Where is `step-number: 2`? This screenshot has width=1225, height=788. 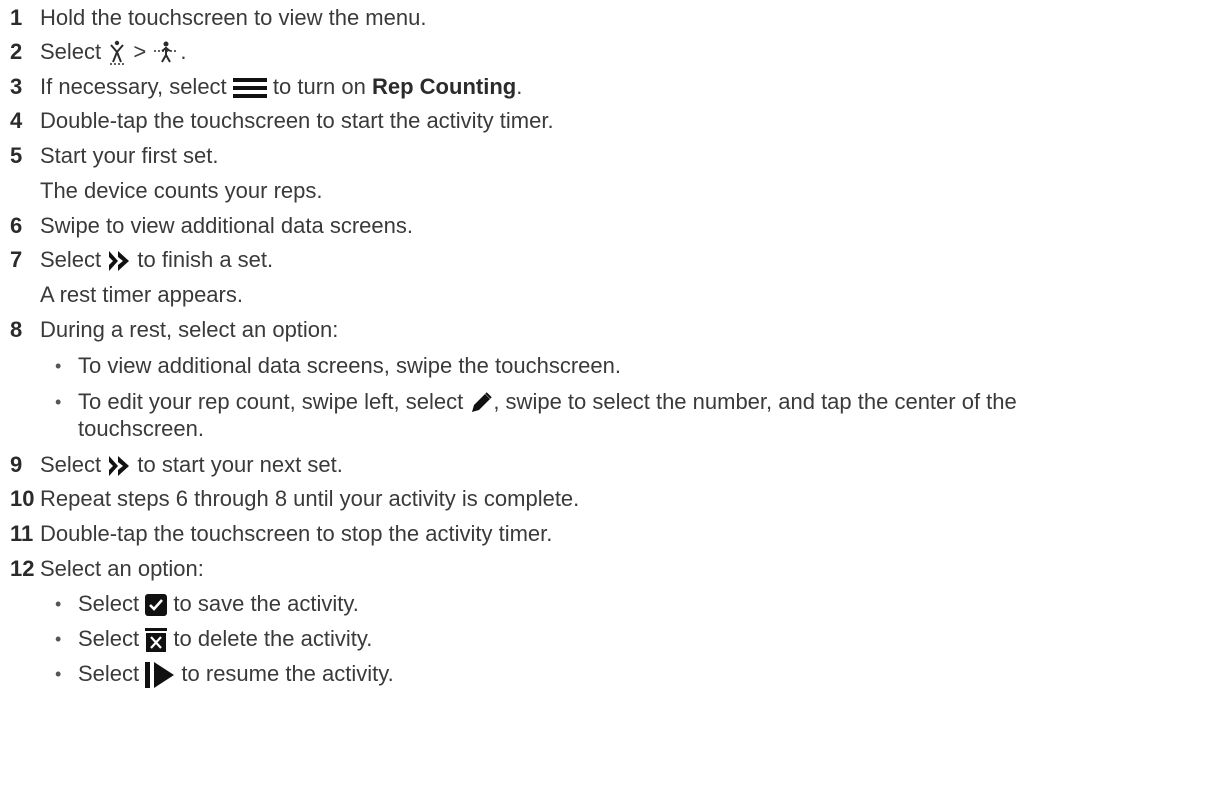
step-number: 2 is located at coordinates (16, 51).